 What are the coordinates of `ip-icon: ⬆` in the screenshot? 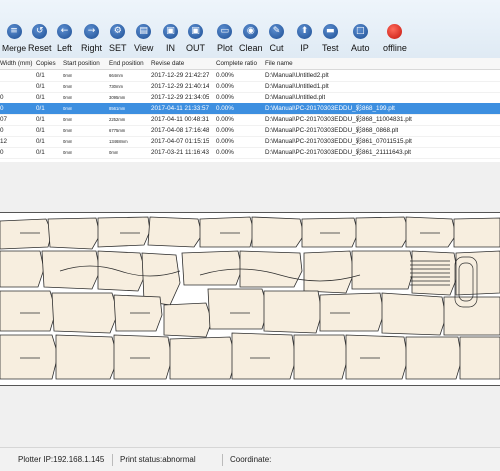 It's located at (304, 31).